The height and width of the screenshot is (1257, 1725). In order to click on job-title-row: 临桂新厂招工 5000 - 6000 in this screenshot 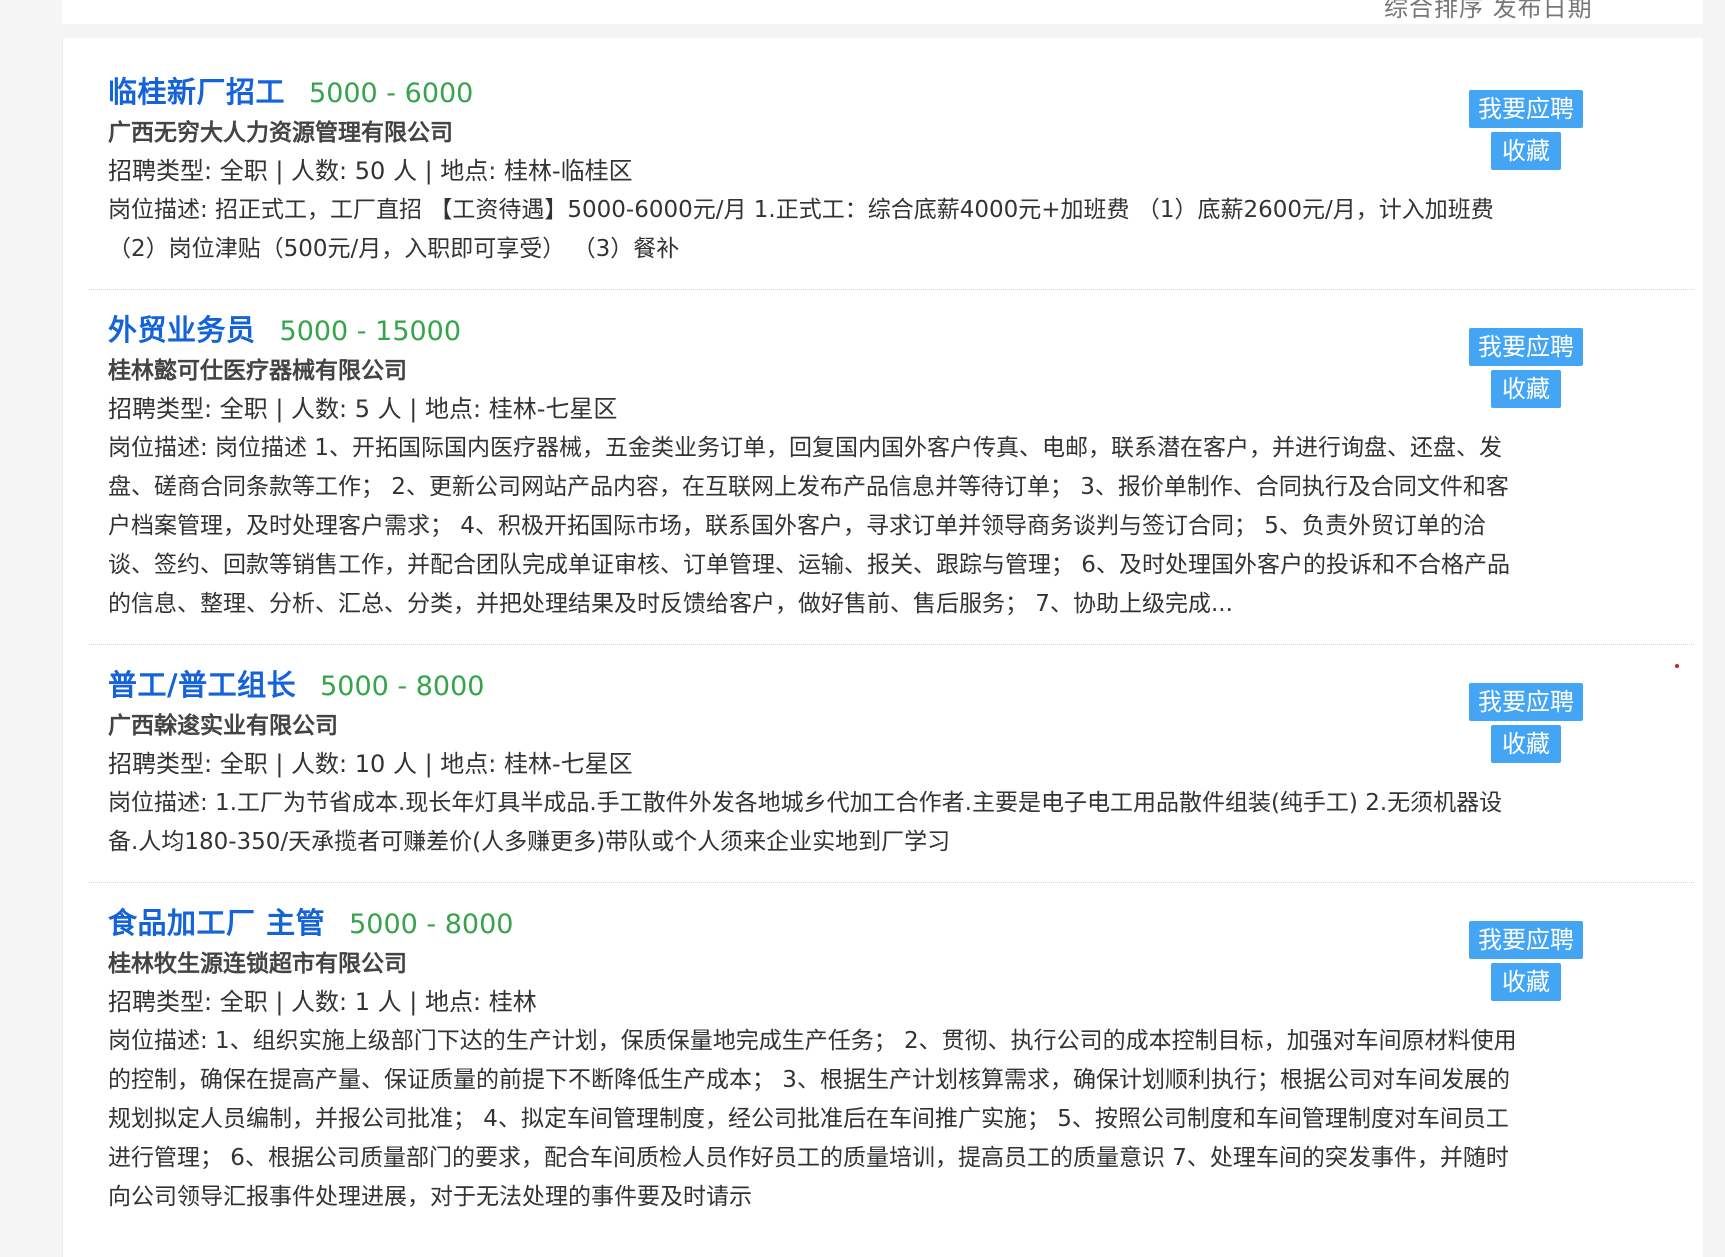, I will do `click(806, 93)`.